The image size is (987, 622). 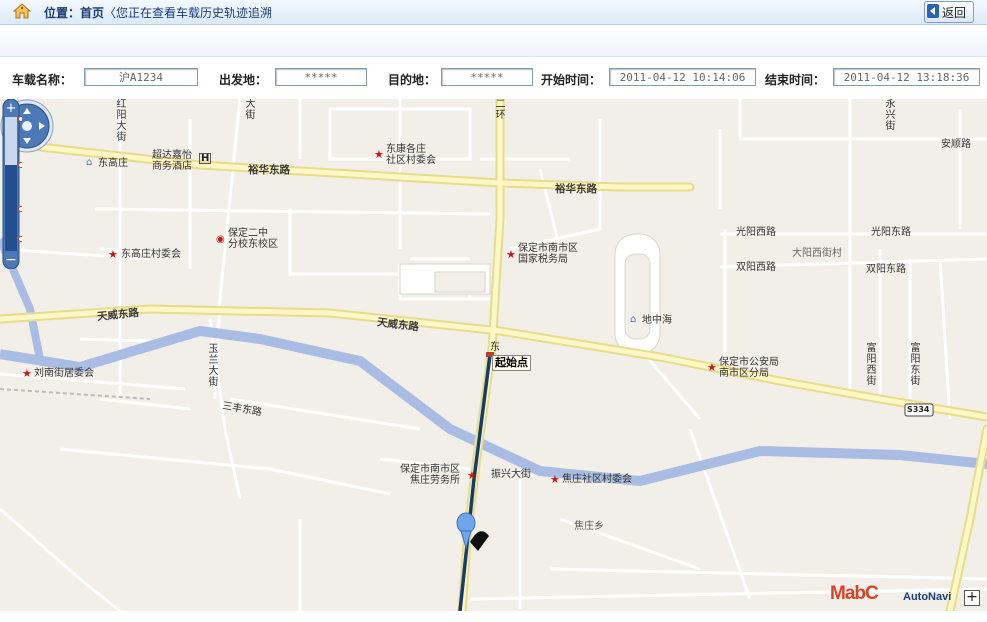 What do you see at coordinates (933, 11) in the screenshot?
I see `back-arrow-icon` at bounding box center [933, 11].